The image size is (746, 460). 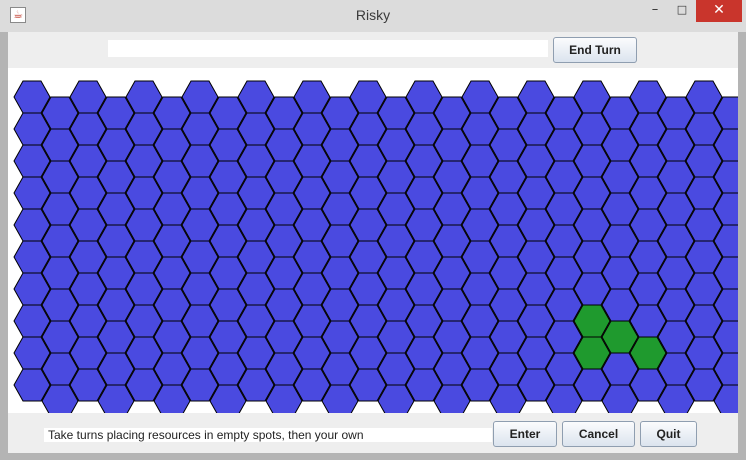 I want to click on title-bar: ☕ Risky – □ ✕, so click(x=373, y=16).